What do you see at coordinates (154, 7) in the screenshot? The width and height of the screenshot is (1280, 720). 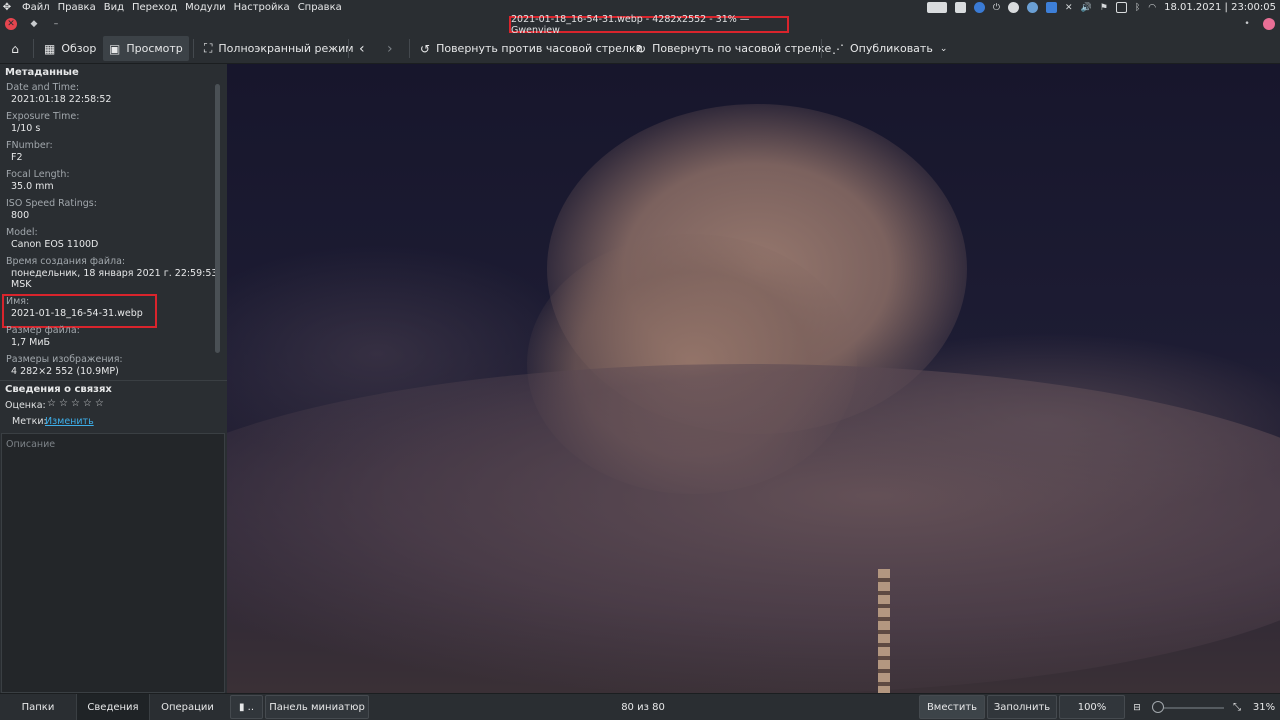 I see `menu-item-go: Переход` at bounding box center [154, 7].